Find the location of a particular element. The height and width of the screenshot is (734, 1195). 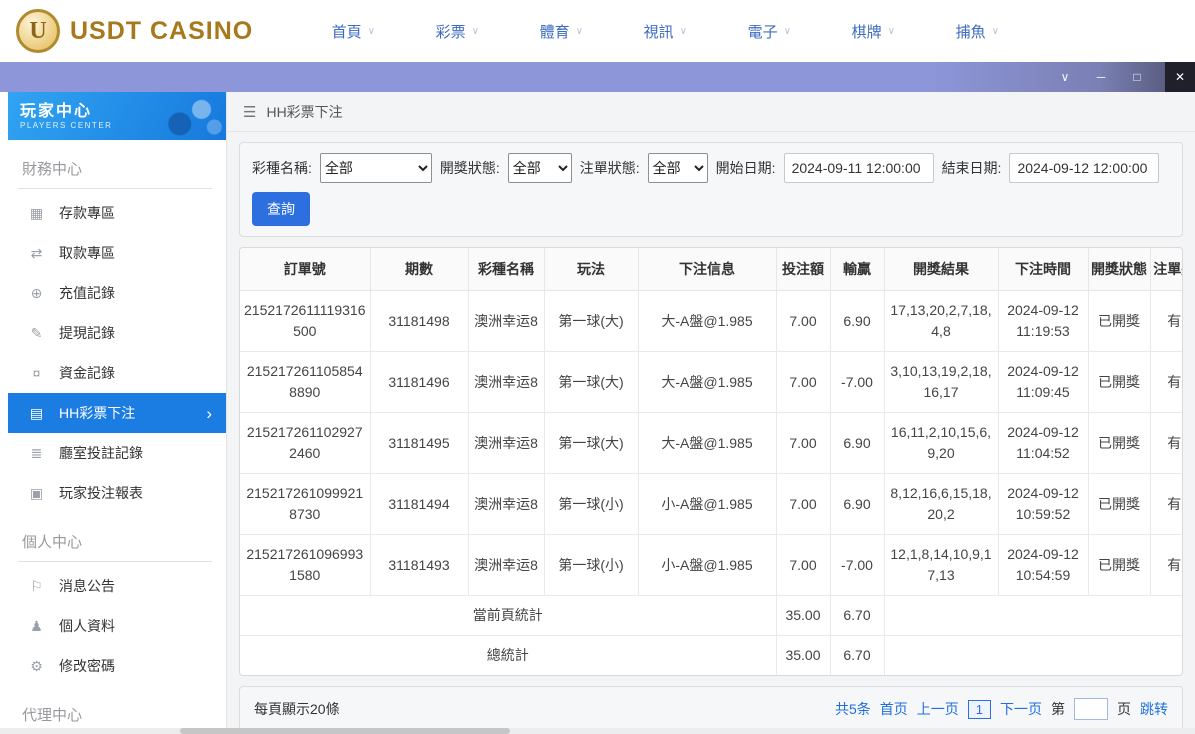

nav-item-label: 電子 is located at coordinates (762, 32).